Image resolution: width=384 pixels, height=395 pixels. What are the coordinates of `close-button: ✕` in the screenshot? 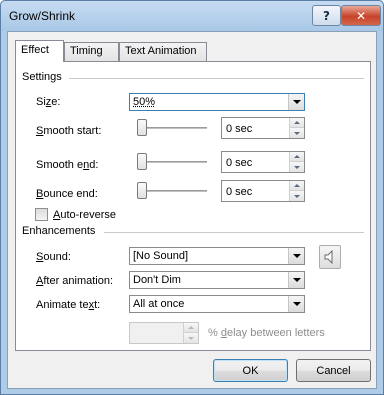 It's located at (361, 15).